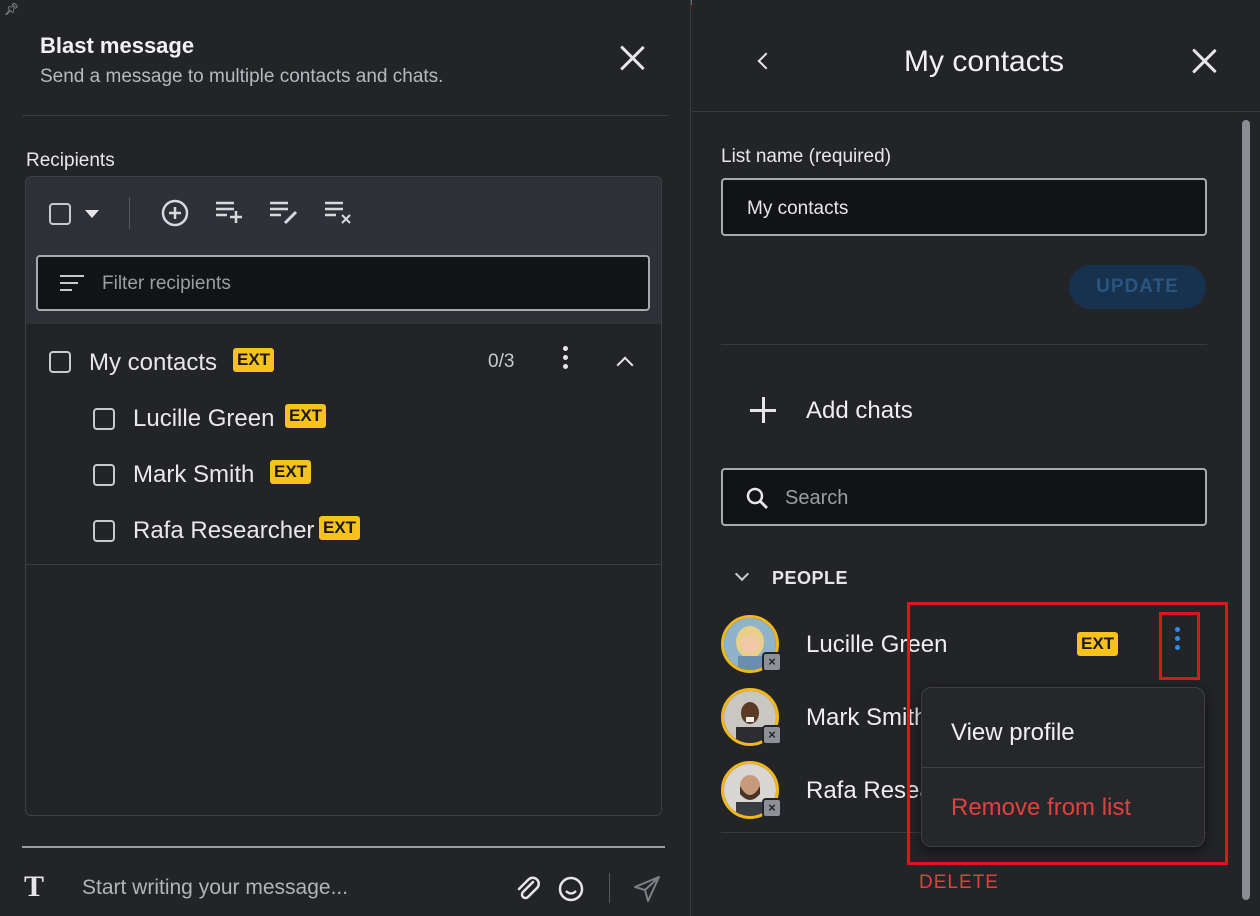 Image resolution: width=1260 pixels, height=916 pixels. I want to click on delete-button: DELETE, so click(959, 883).